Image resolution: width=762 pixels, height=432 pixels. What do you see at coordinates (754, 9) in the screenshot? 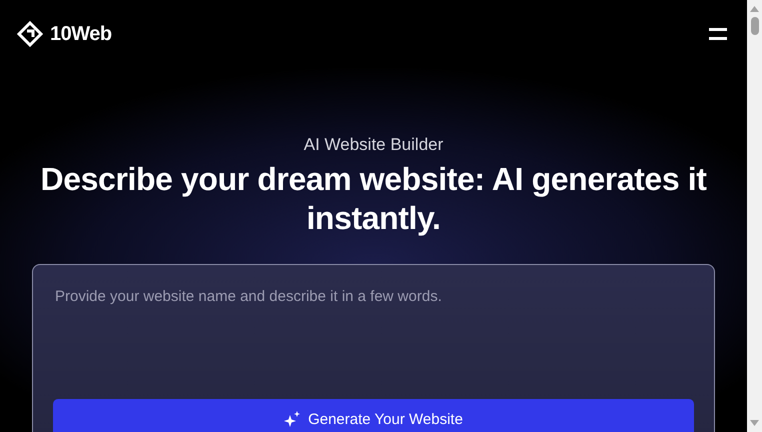
I see `scroll-up-icon` at bounding box center [754, 9].